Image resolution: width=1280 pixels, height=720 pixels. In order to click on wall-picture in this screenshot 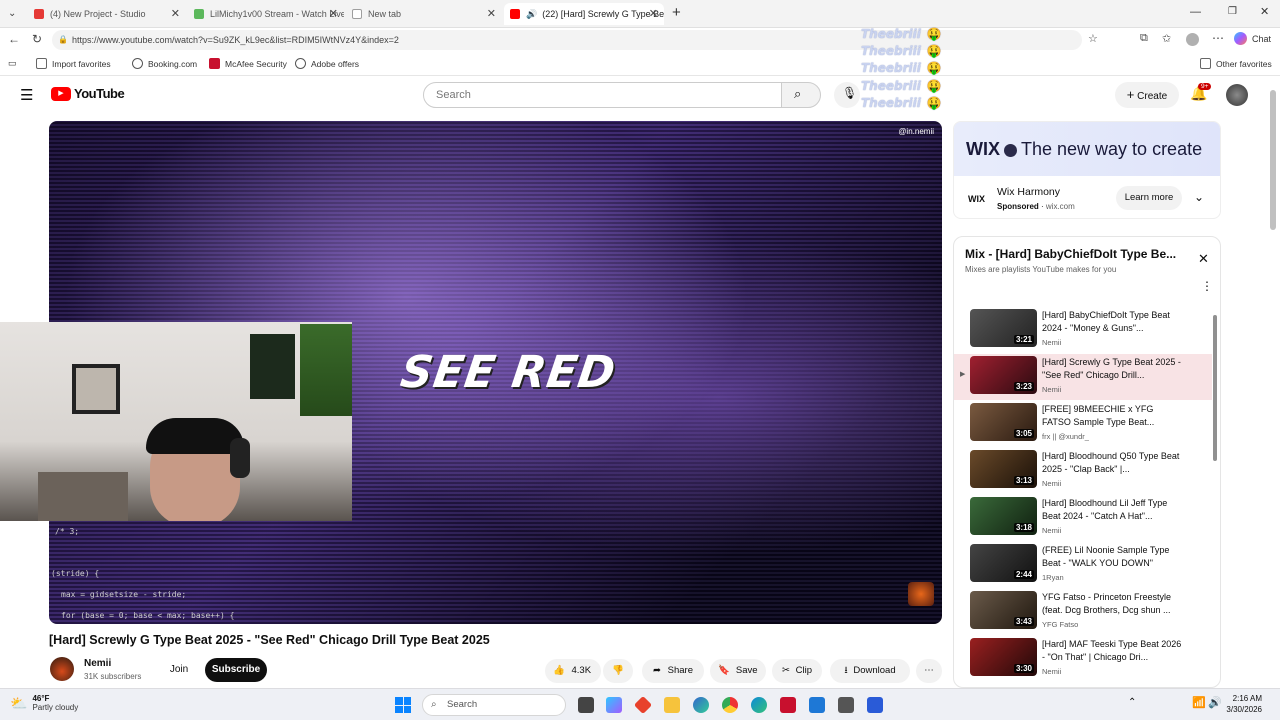, I will do `click(96, 389)`.